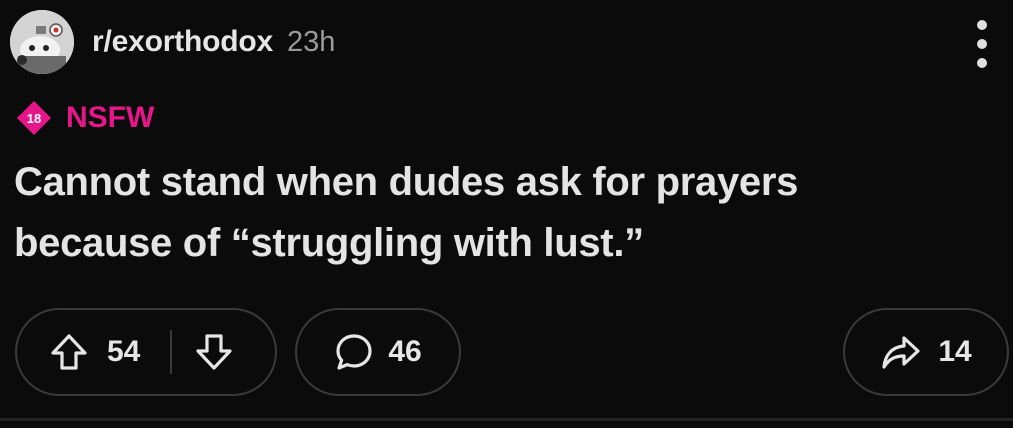 The width and height of the screenshot is (1013, 428). I want to click on downvote-arrow-icon, so click(214, 352).